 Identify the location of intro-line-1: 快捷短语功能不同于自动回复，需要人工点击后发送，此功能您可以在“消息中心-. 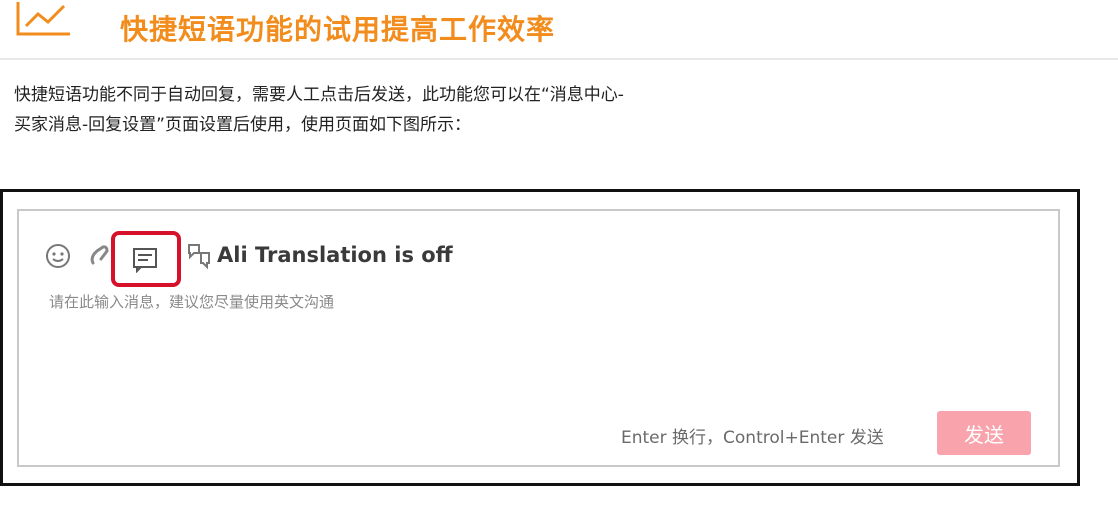
(319, 95).